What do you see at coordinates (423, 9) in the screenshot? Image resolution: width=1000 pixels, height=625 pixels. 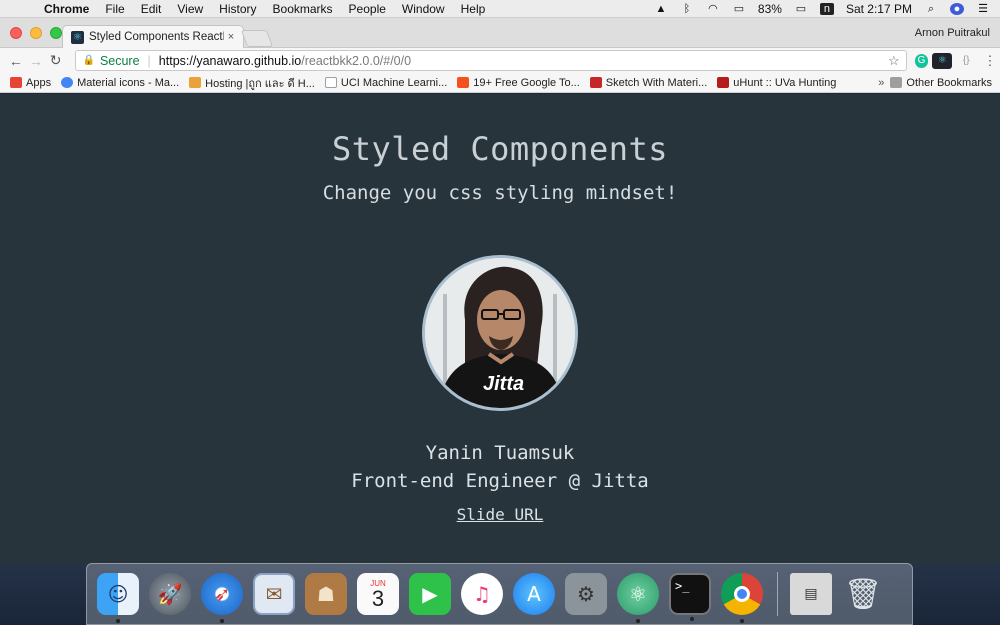 I see `menu-window: Window` at bounding box center [423, 9].